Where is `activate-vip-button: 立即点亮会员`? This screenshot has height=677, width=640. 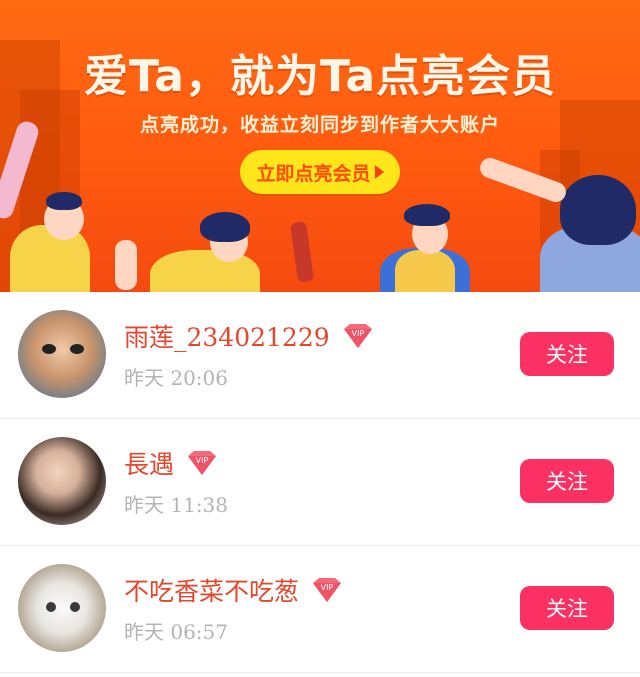
activate-vip-button: 立即点亮会员 is located at coordinates (320, 172).